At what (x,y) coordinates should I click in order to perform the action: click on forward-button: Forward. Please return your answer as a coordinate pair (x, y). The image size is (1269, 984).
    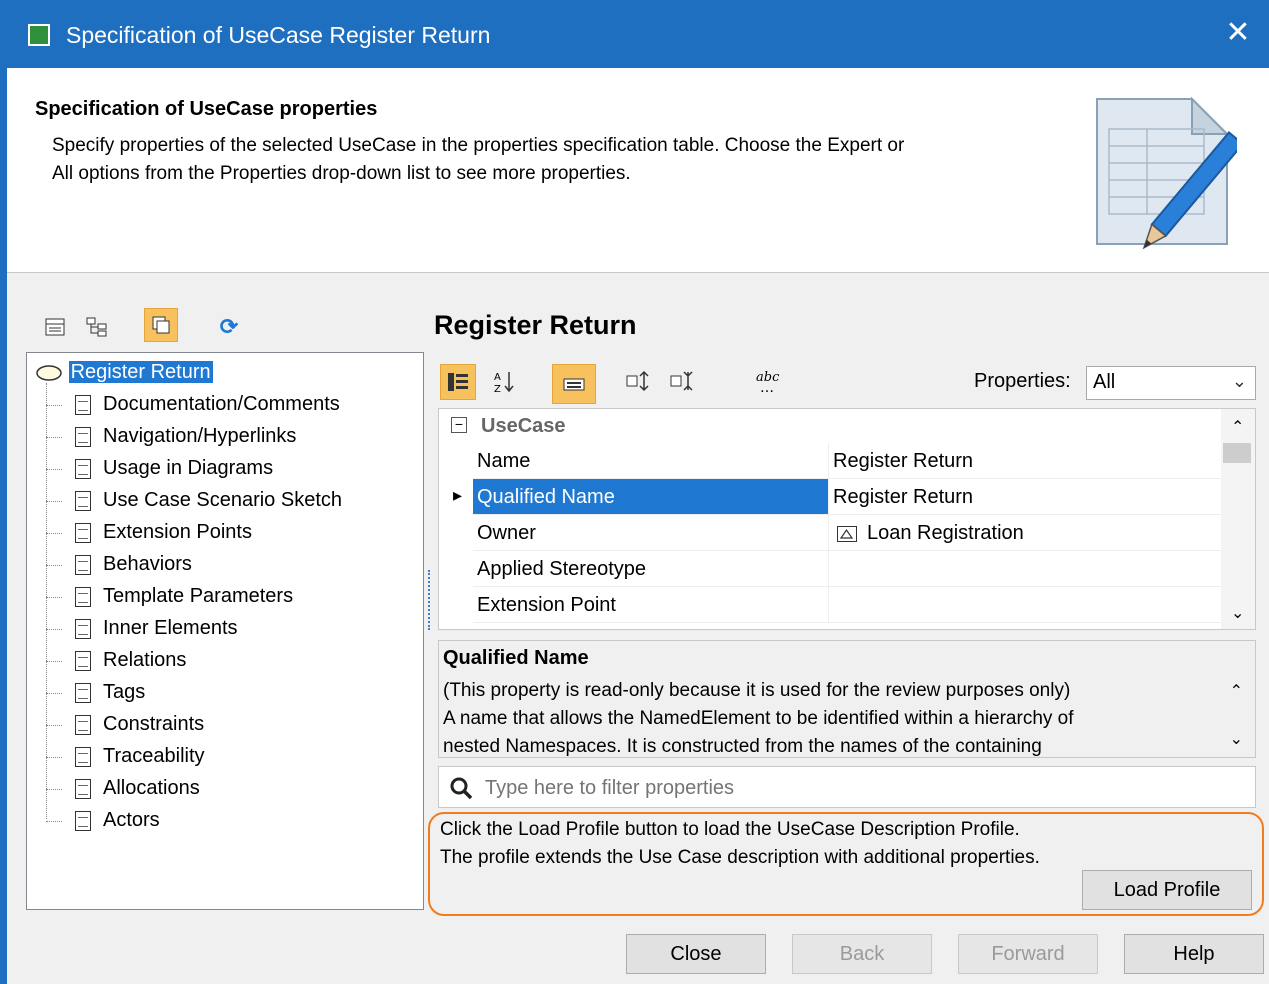
    Looking at the image, I should click on (1028, 954).